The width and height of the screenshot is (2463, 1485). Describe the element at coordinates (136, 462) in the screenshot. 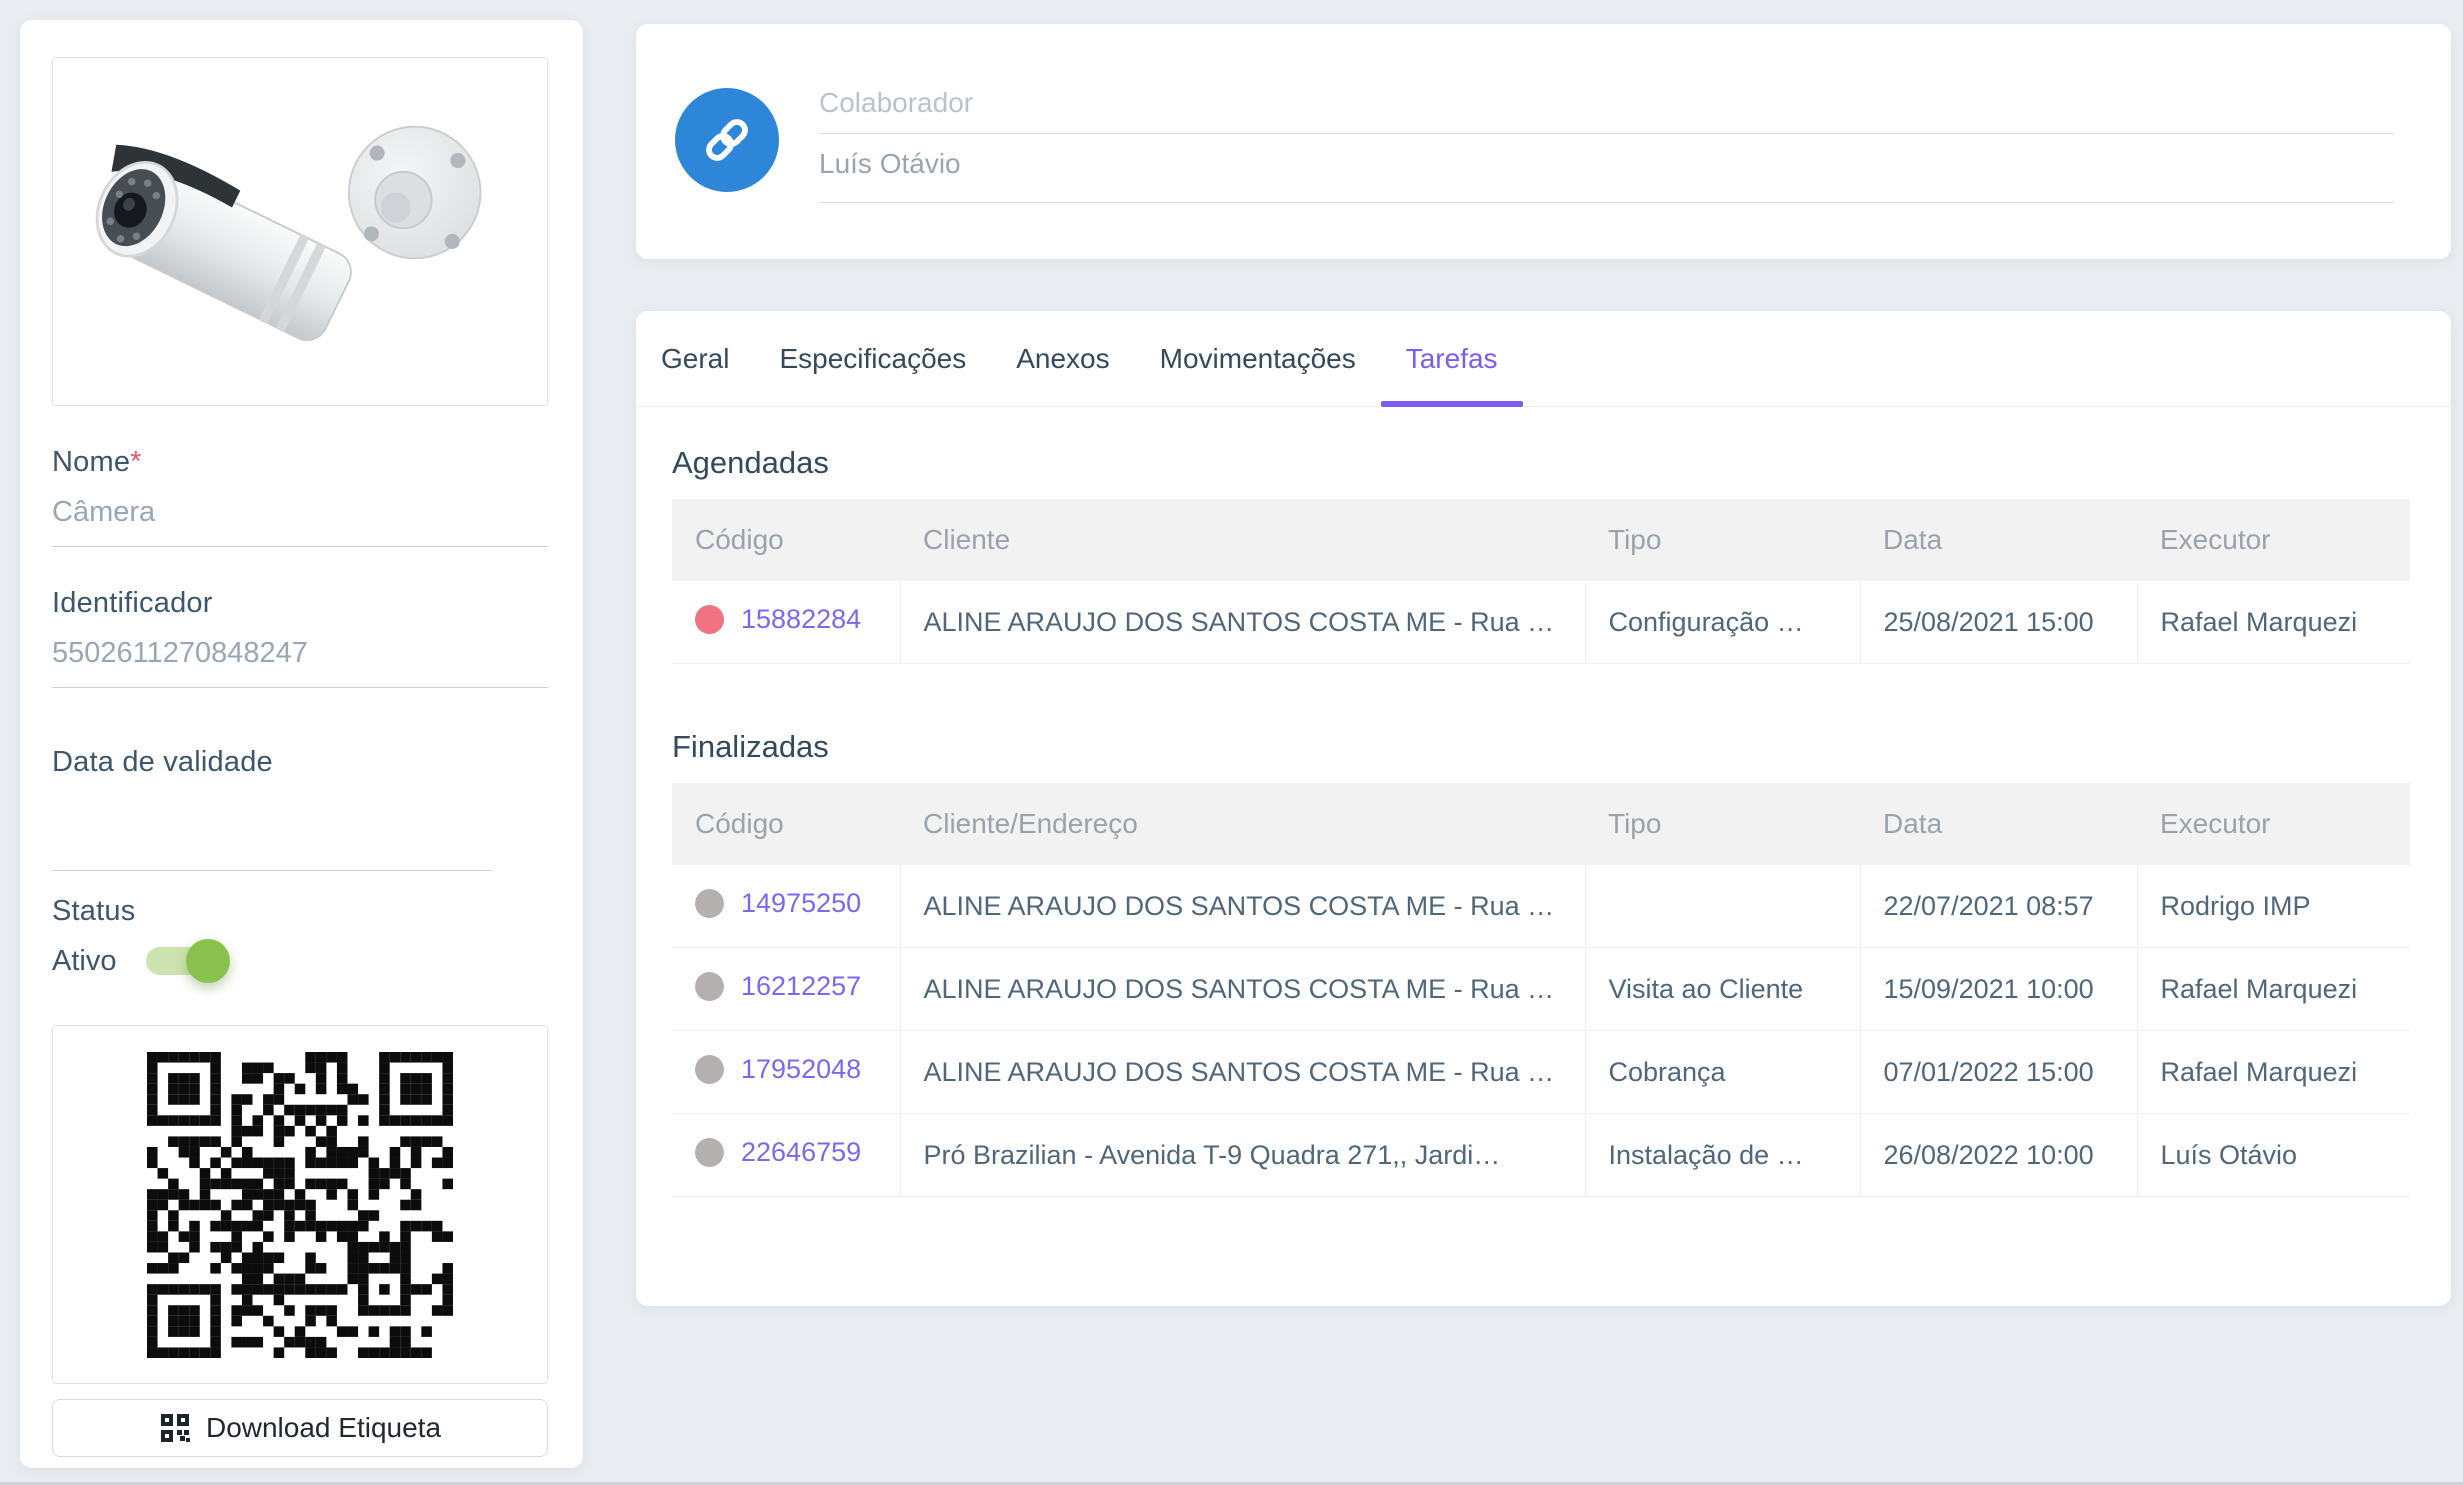

I see `required-asterisk: *` at that location.